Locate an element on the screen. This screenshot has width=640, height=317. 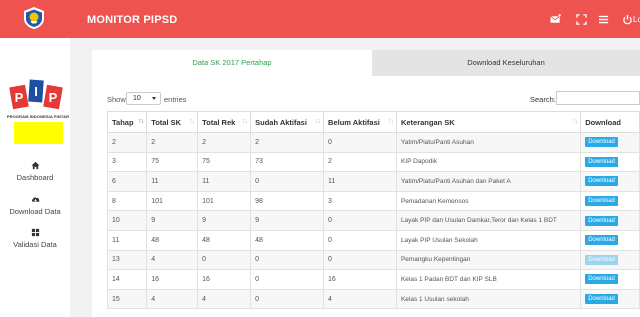
cell-sudah-aktifasi: 48 is located at coordinates (287, 240).